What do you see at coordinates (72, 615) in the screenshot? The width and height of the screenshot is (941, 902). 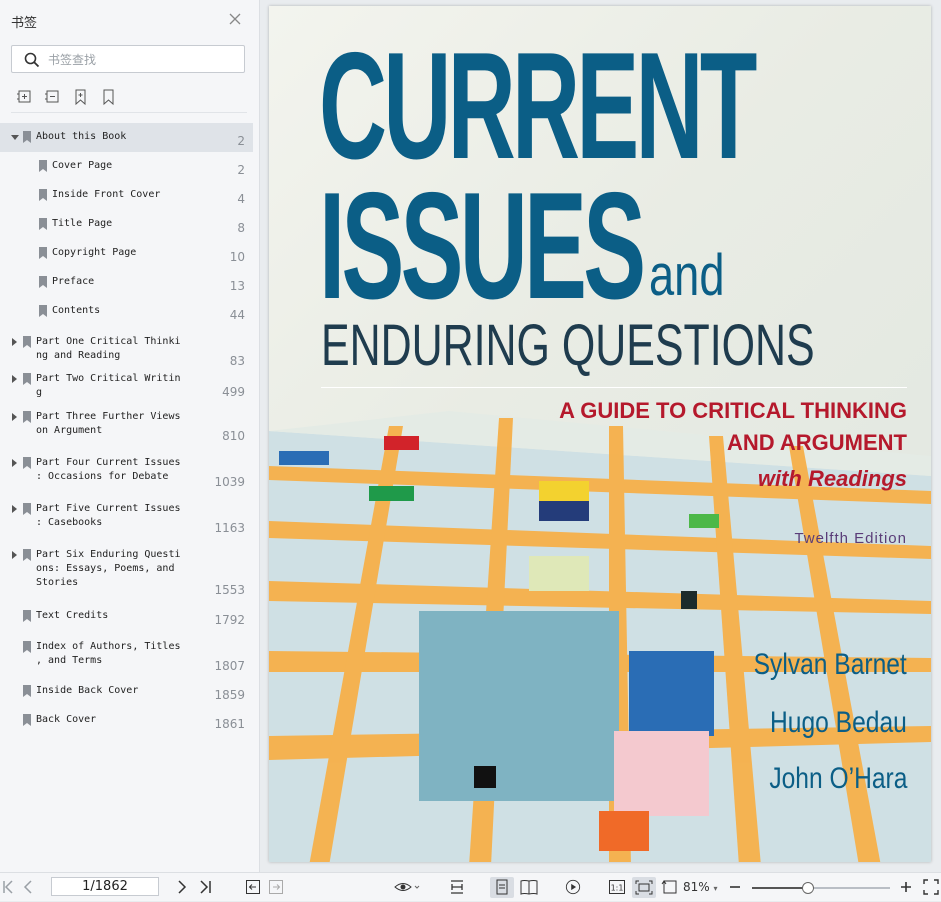 I see `bookmark-label: Text Credits` at bounding box center [72, 615].